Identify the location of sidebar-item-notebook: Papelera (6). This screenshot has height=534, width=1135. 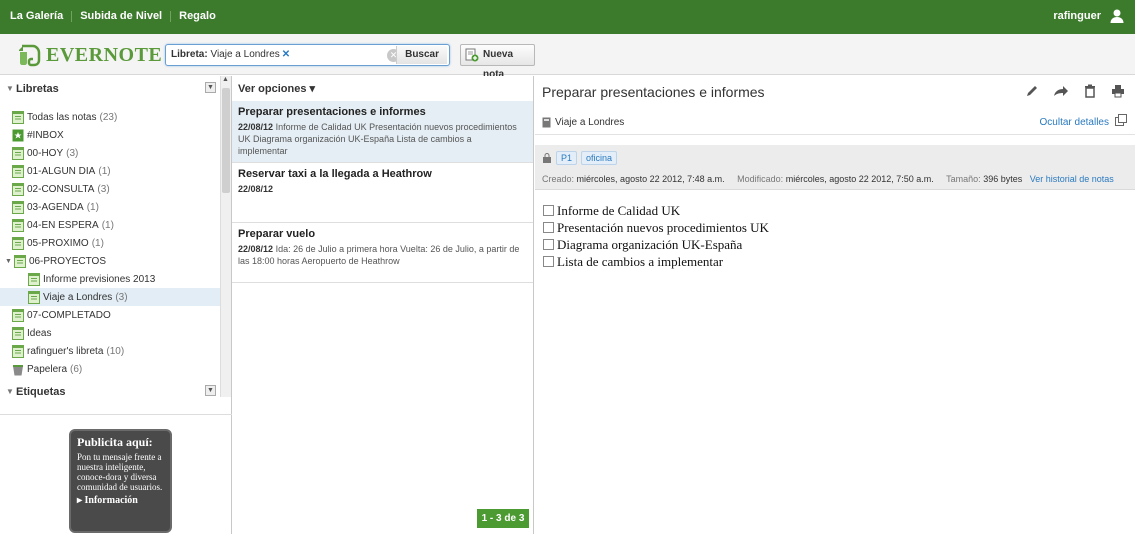
(110, 369).